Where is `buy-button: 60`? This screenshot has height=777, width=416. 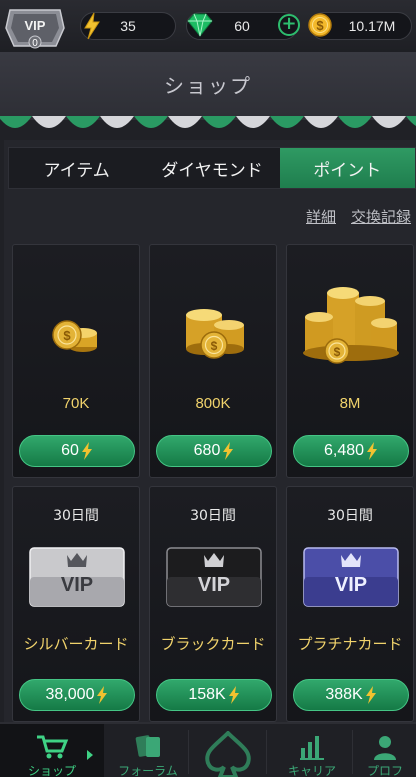
buy-button: 60 is located at coordinates (77, 451).